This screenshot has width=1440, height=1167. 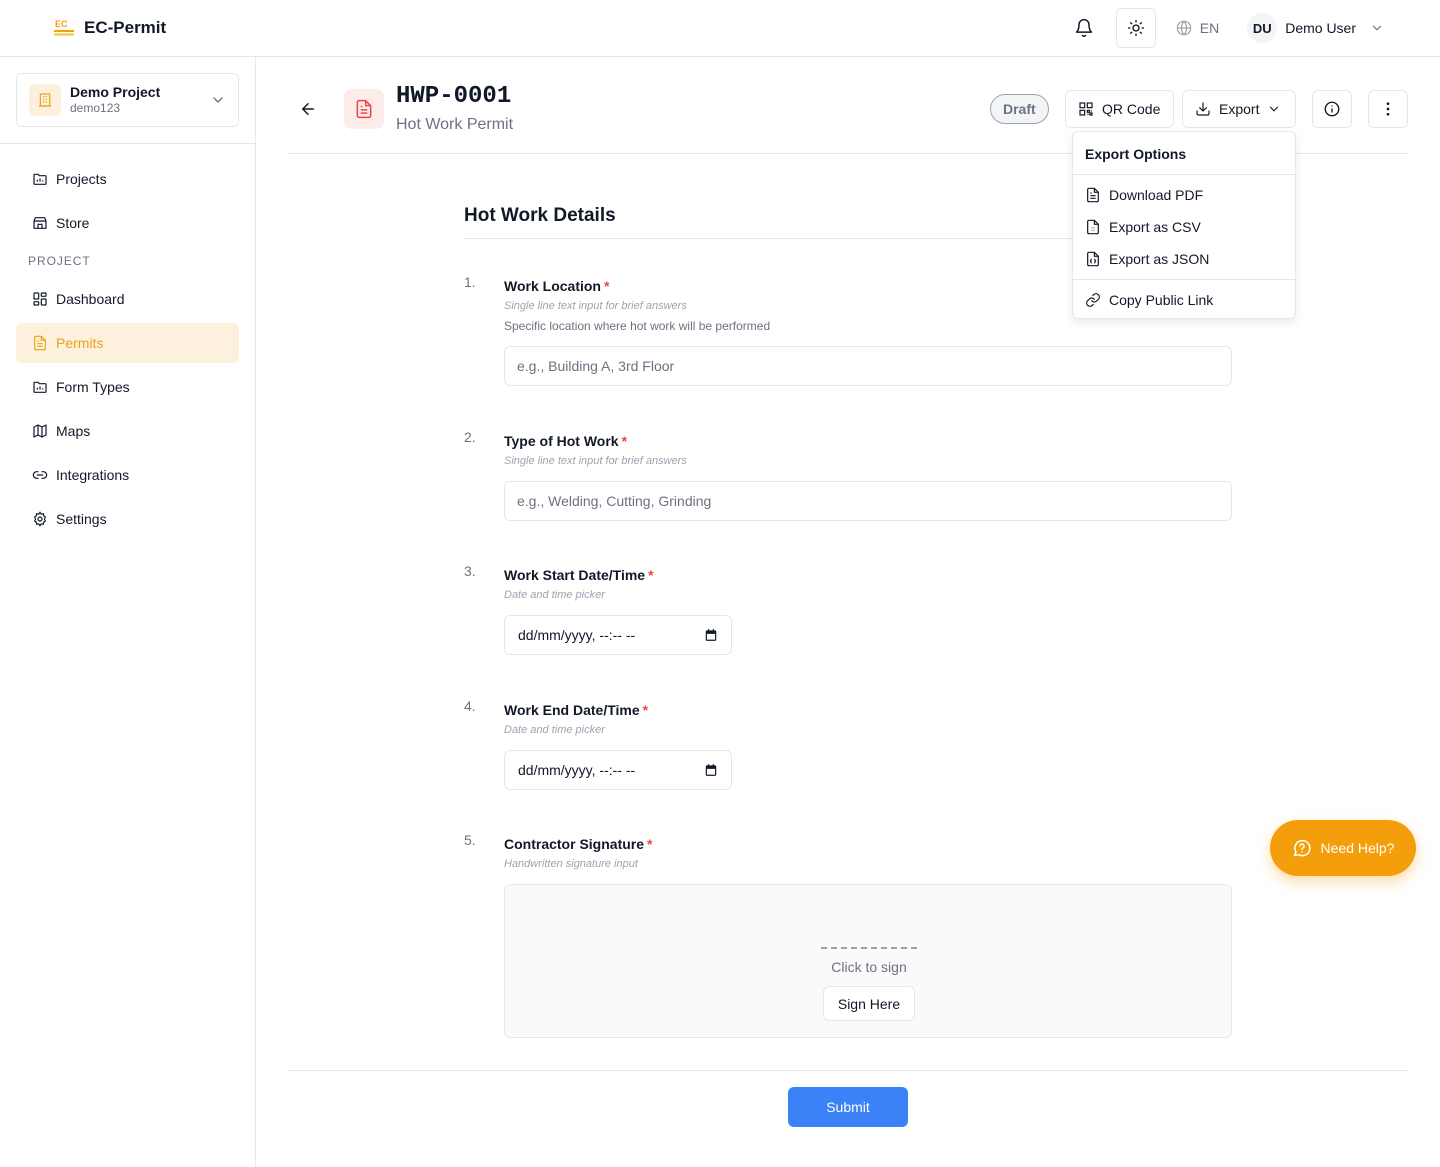 What do you see at coordinates (80, 343) in the screenshot?
I see `sidebar-item-label: Permits` at bounding box center [80, 343].